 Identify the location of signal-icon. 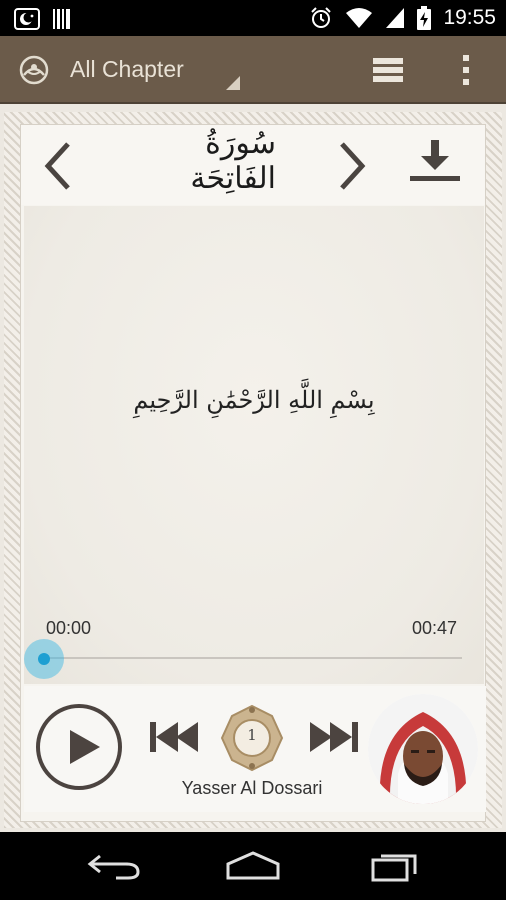
(395, 18).